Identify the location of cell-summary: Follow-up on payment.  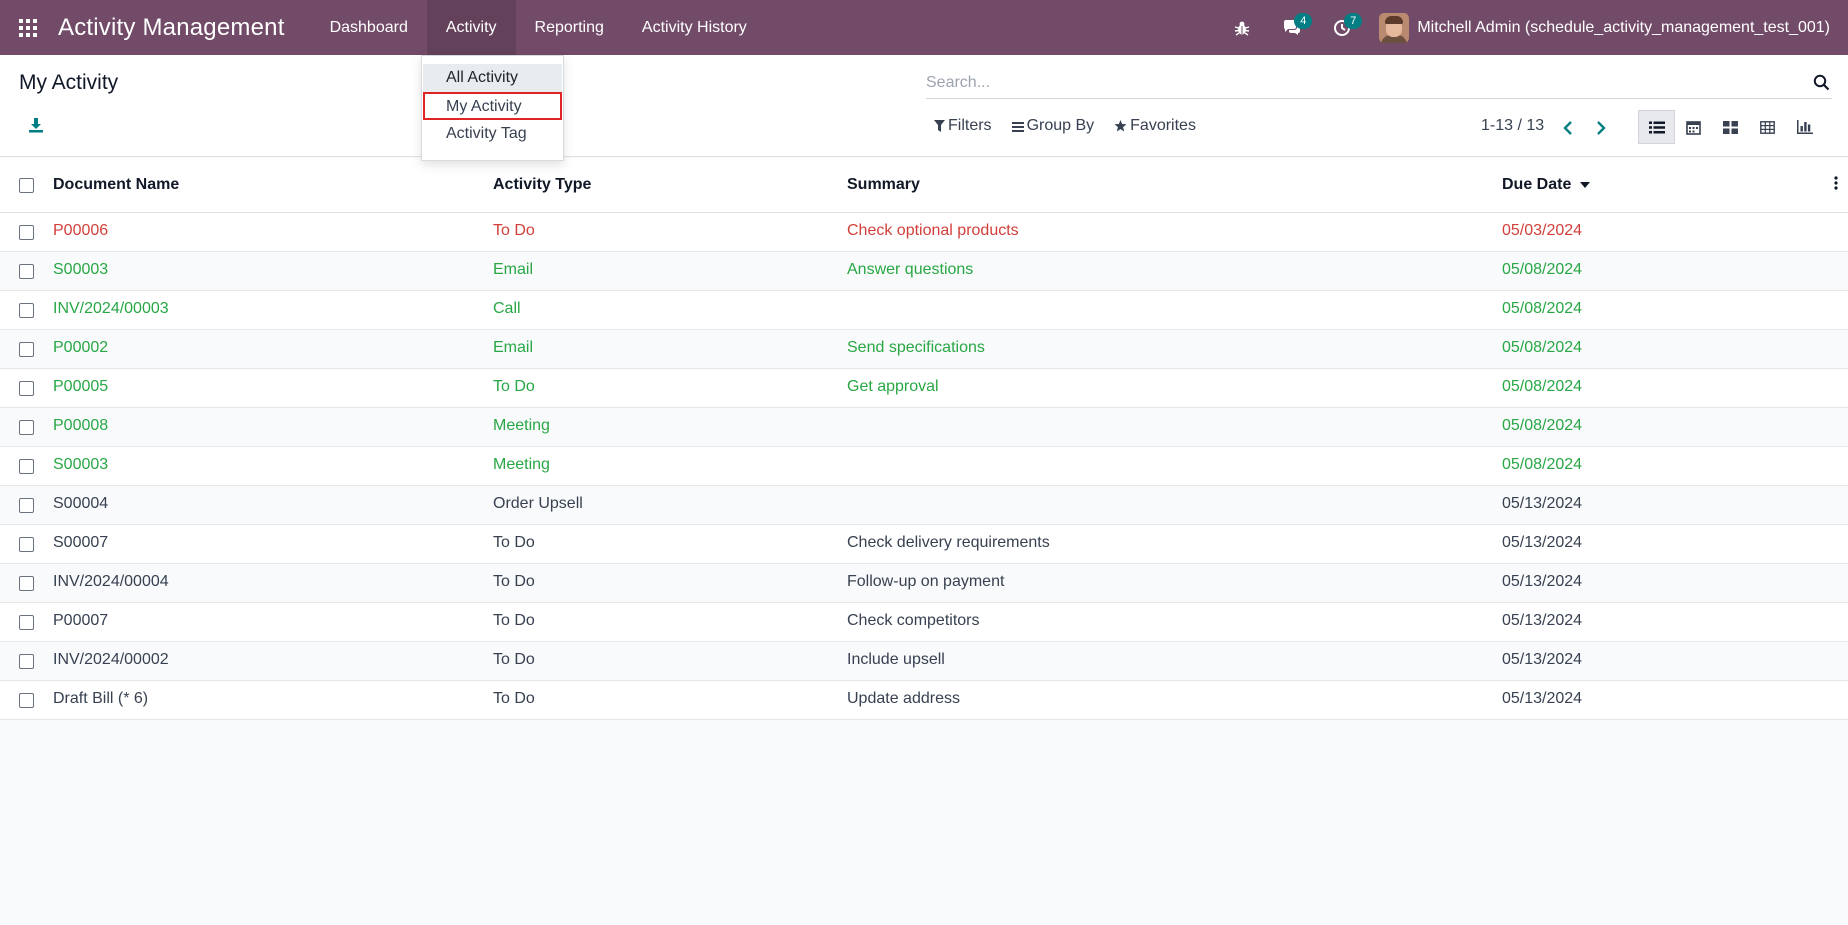
(926, 581).